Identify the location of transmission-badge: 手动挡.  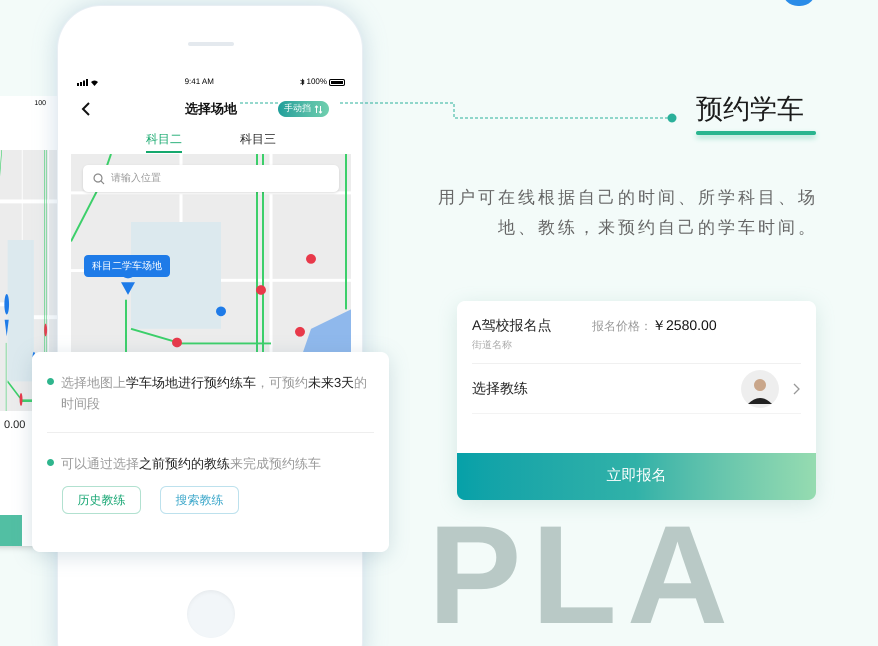
(303, 109).